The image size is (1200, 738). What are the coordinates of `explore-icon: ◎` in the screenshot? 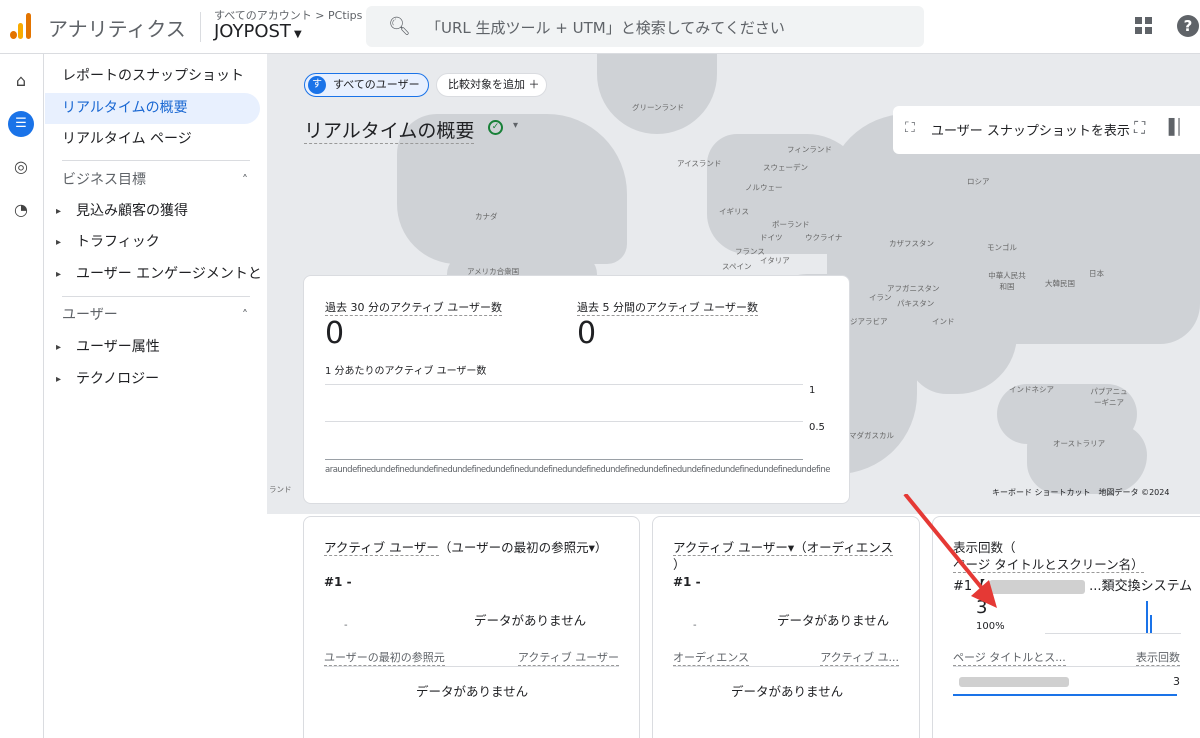 It's located at (21, 167).